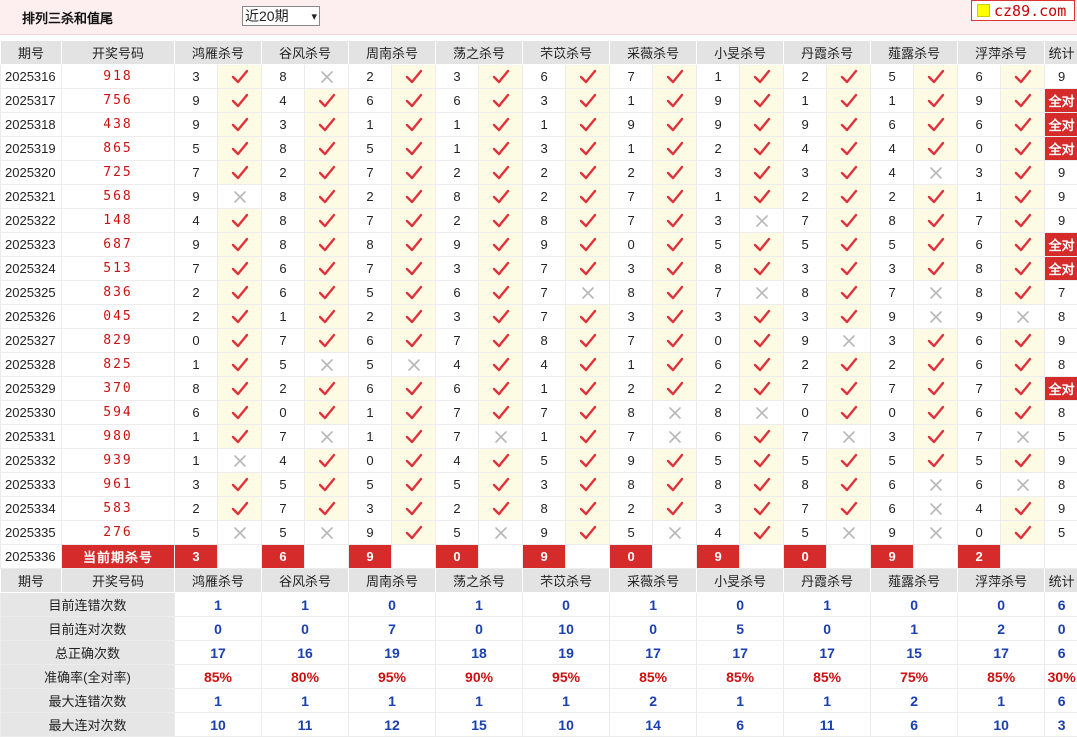  Describe the element at coordinates (457, 557) in the screenshot. I see `current-kill-number: 0` at that location.